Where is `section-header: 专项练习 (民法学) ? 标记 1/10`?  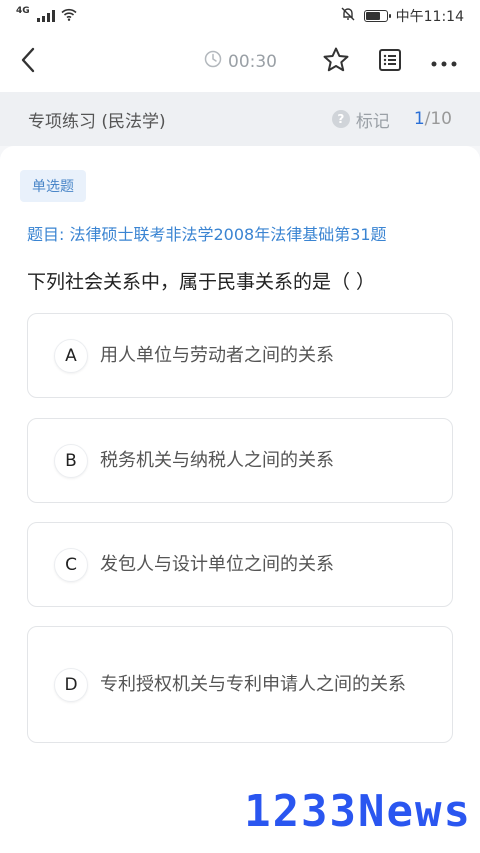
section-header: 专项练习 (民法学) ? 标记 1/10 is located at coordinates (240, 119).